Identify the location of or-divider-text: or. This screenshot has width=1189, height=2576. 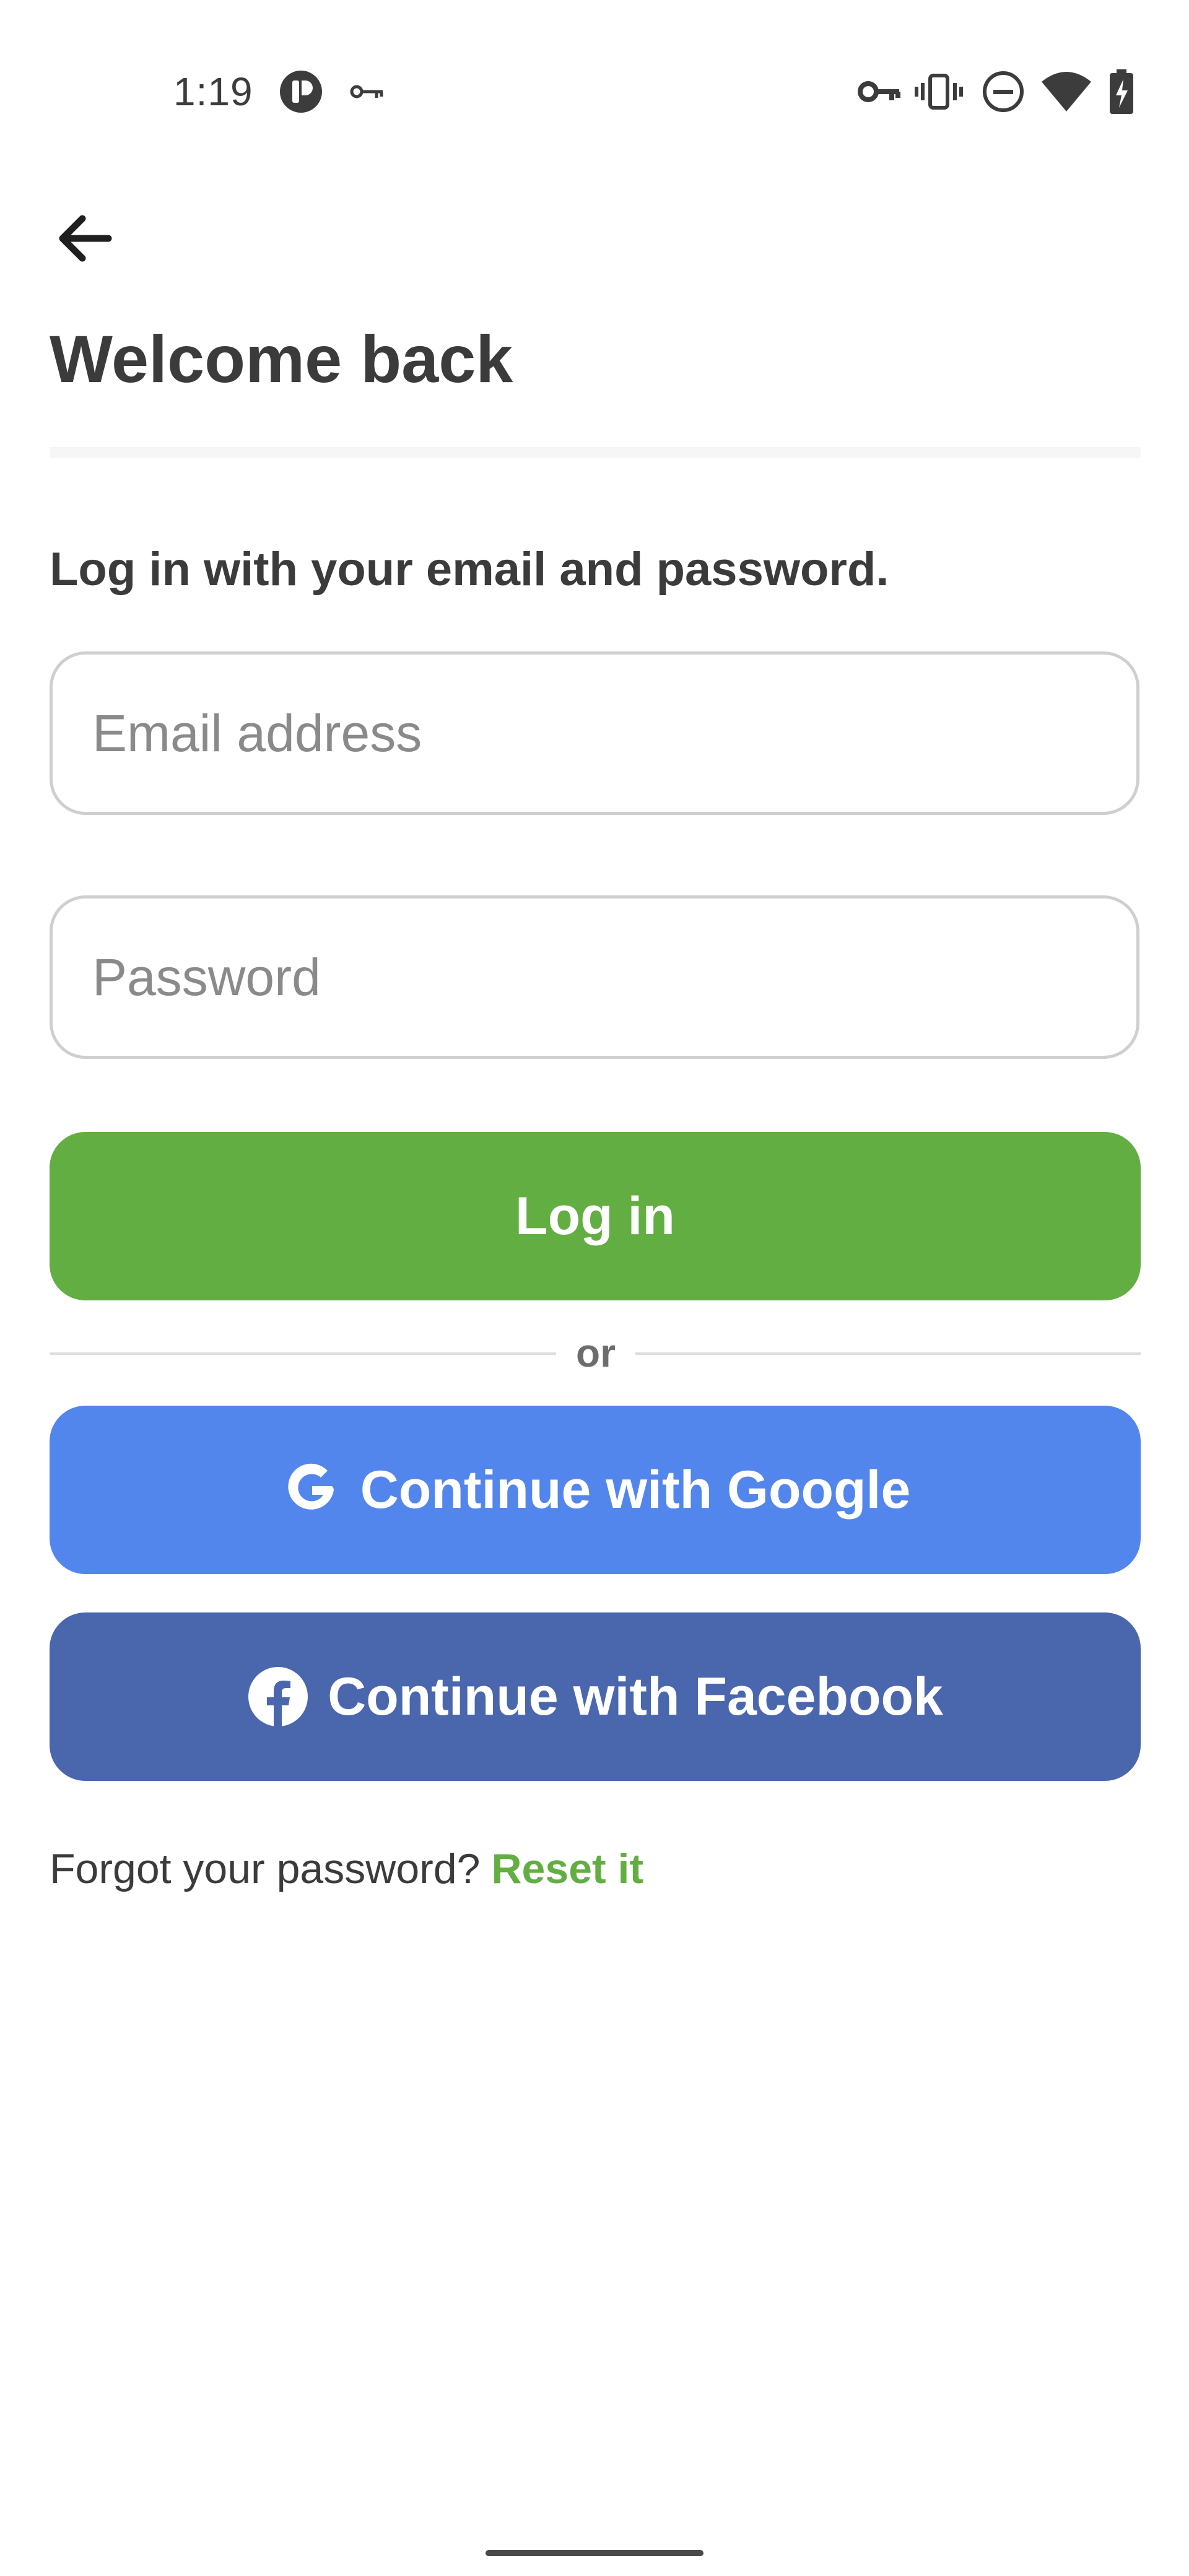
(596, 1353).